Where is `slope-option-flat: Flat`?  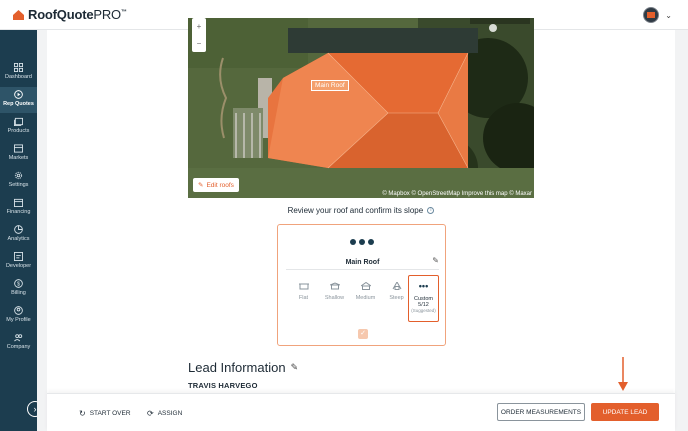
slope-option-flat: Flat is located at coordinates (303, 298).